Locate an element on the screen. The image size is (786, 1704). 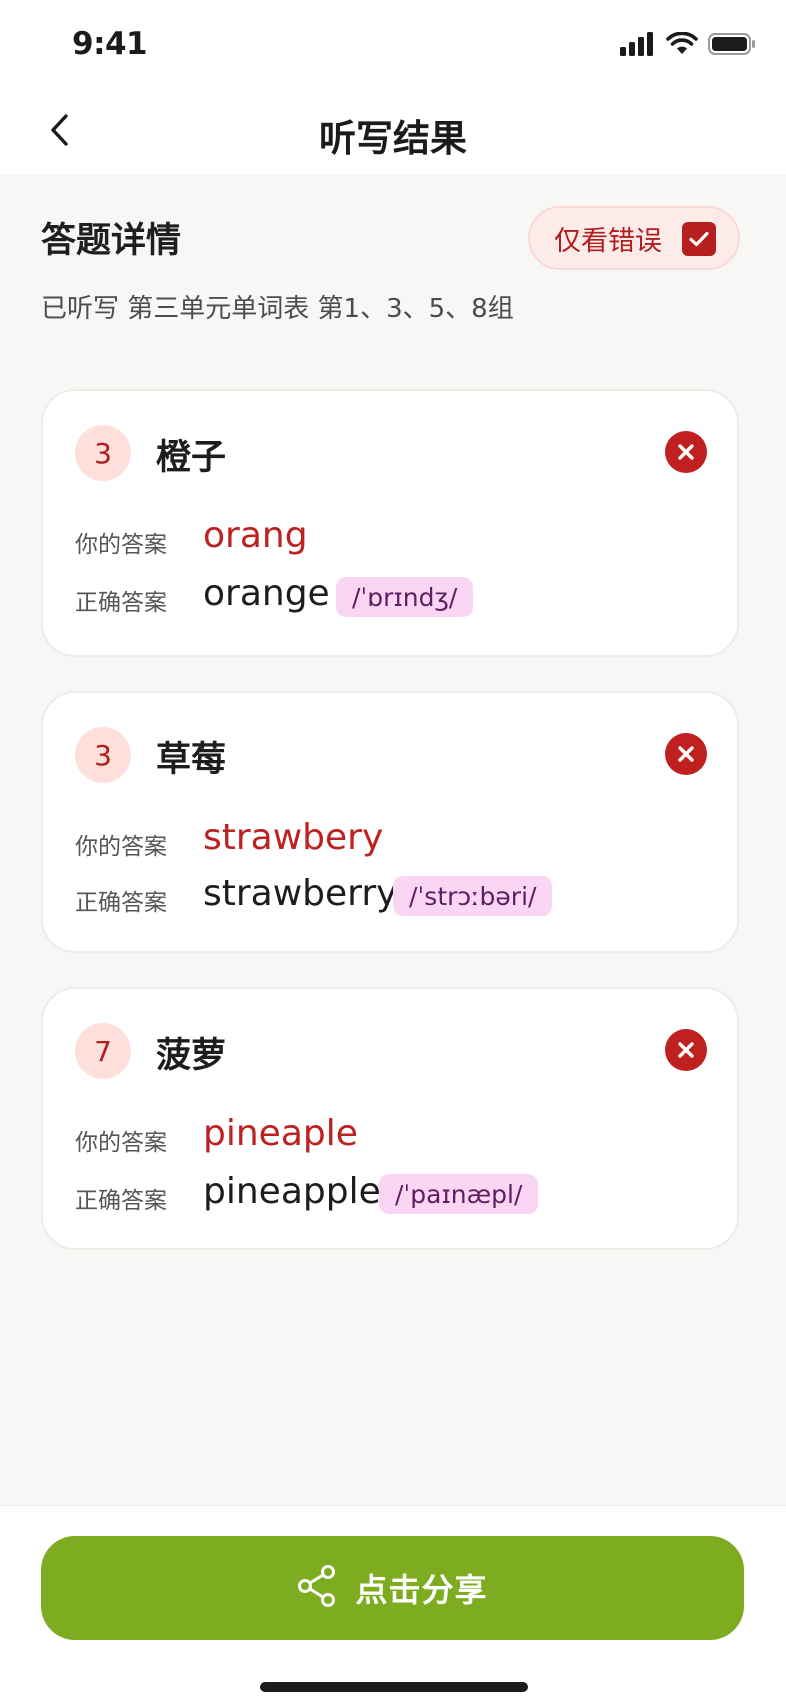
phonetic-tag: /ˈstrɔːbəri/ is located at coordinates (473, 896).